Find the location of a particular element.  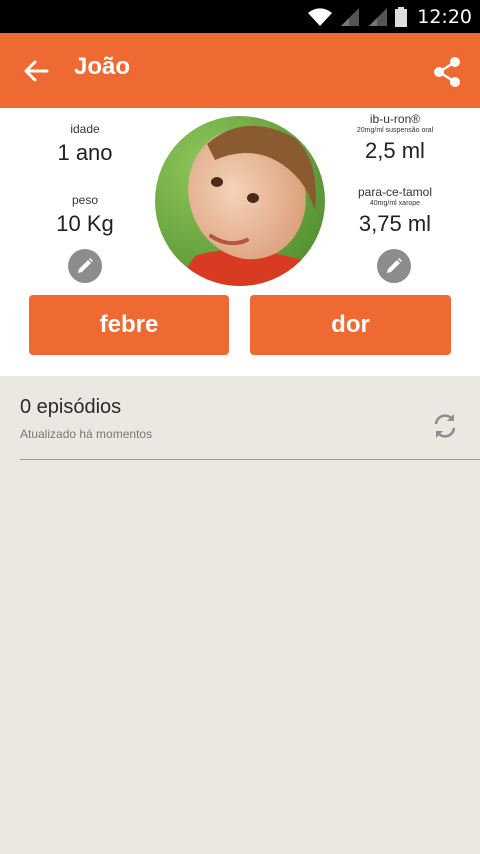

ibuprofen-label: ib-u-ron® is located at coordinates (395, 119).